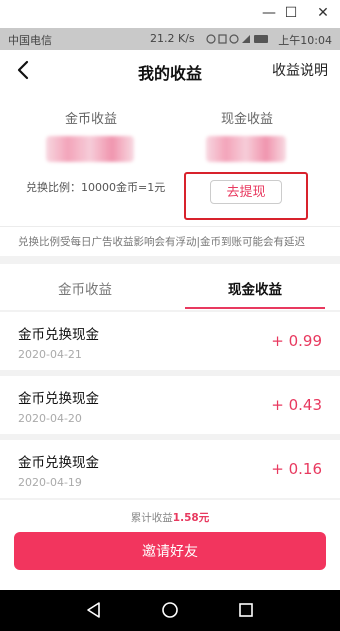  I want to click on carrier-label: 中国电信, so click(30, 40).